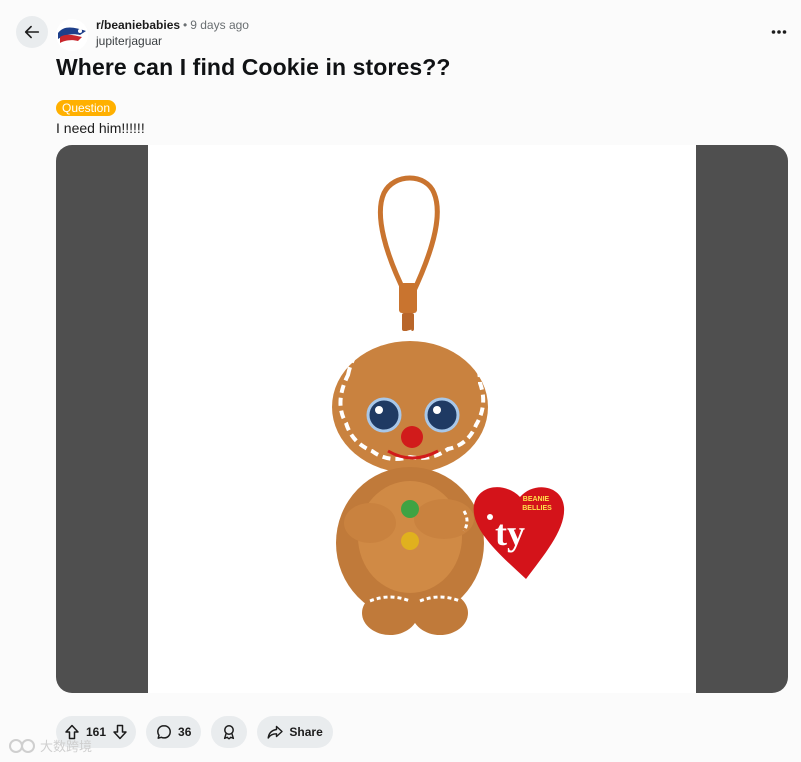 This screenshot has width=801, height=762. I want to click on post-body: I need him!!!!!!, so click(100, 128).